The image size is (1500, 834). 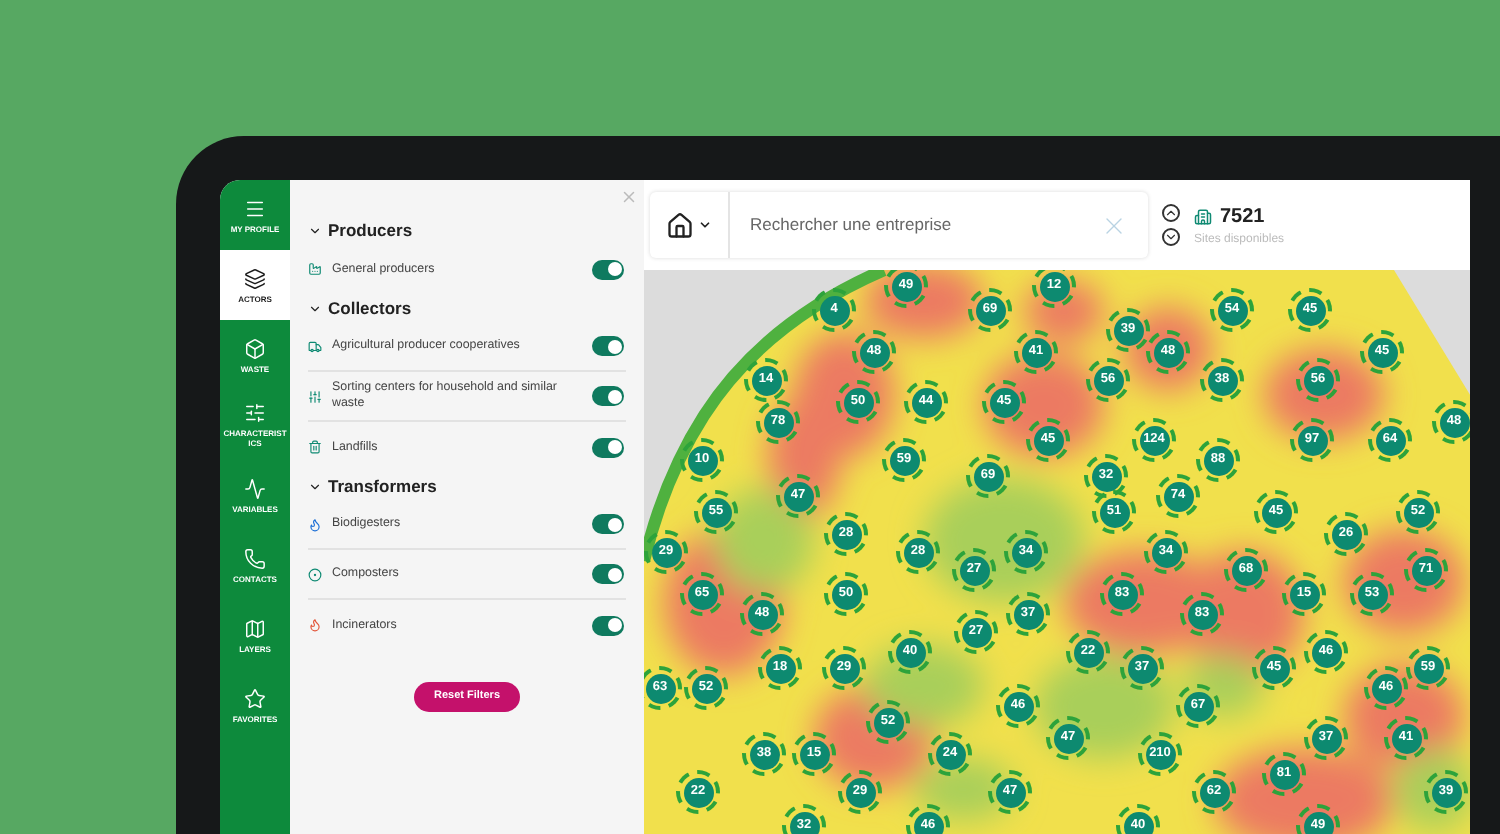 I want to click on scroll-down-icon, so click(x=1171, y=237).